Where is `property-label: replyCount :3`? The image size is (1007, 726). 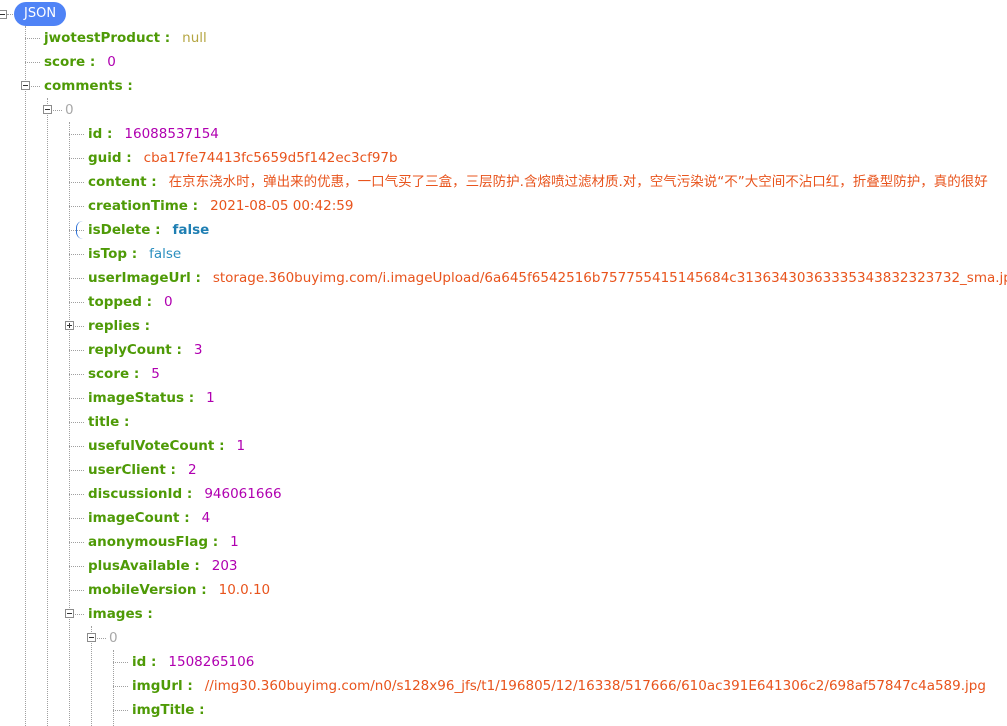 property-label: replyCount :3 is located at coordinates (145, 350).